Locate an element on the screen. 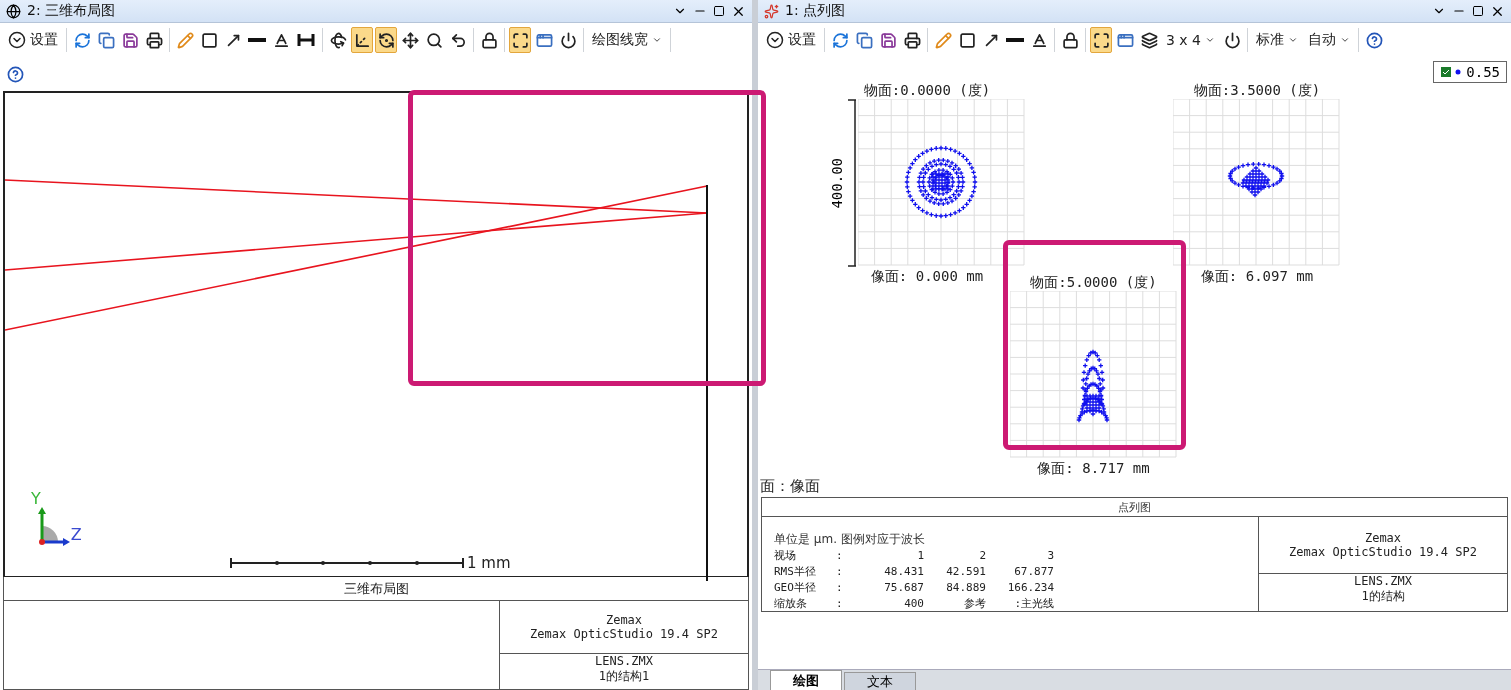  tab: 绘图 is located at coordinates (806, 680).